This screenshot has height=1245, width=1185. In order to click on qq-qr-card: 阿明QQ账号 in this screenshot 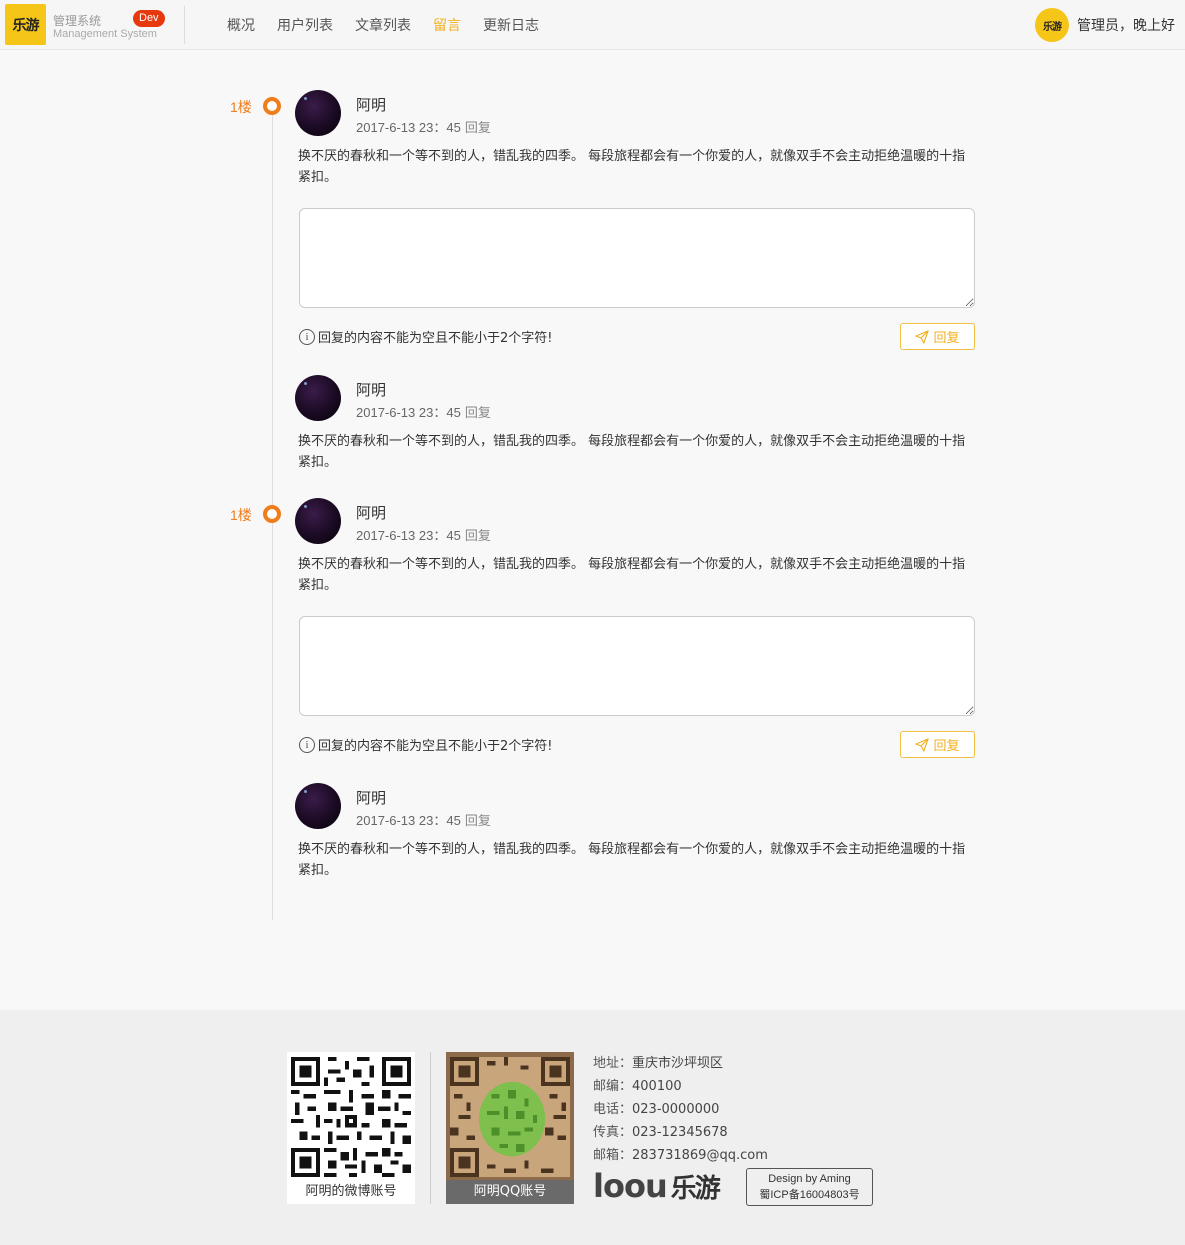, I will do `click(510, 1128)`.